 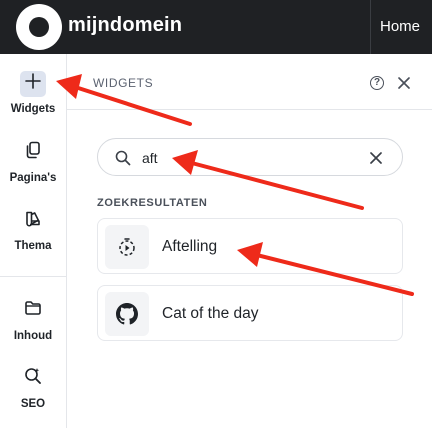 What do you see at coordinates (190, 246) in the screenshot?
I see `result-label: Aftelling` at bounding box center [190, 246].